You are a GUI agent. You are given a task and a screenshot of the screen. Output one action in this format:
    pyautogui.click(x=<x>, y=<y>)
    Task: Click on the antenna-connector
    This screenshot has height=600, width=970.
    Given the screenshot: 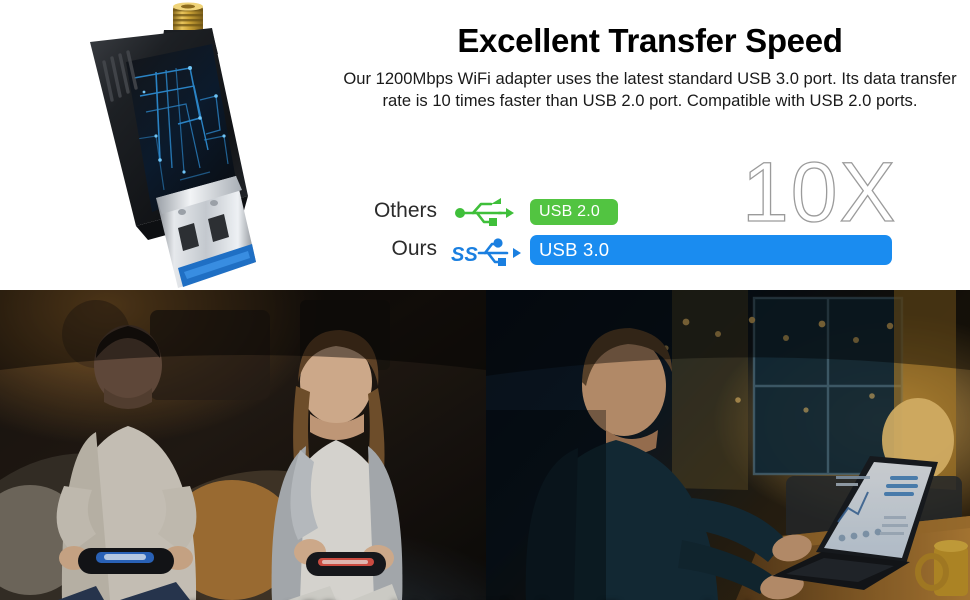 What is the action you would take?
    pyautogui.click(x=188, y=17)
    